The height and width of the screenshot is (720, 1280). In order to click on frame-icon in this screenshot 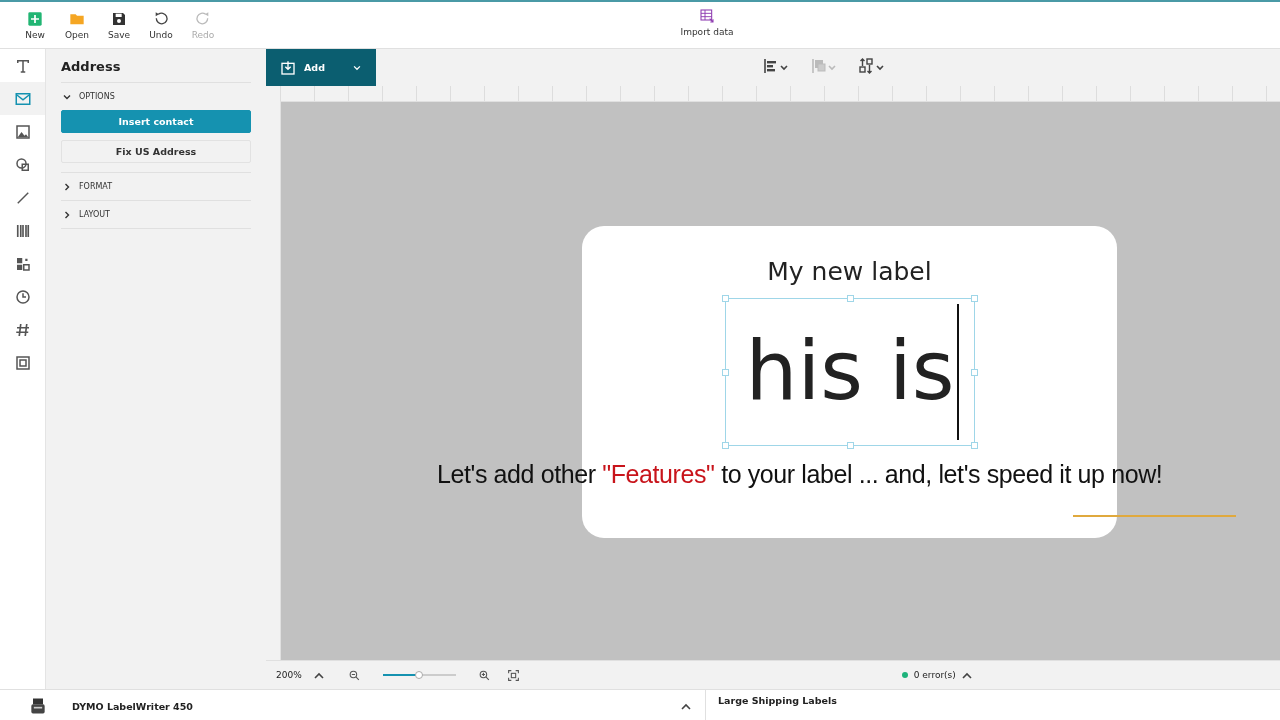, I will do `click(22, 362)`.